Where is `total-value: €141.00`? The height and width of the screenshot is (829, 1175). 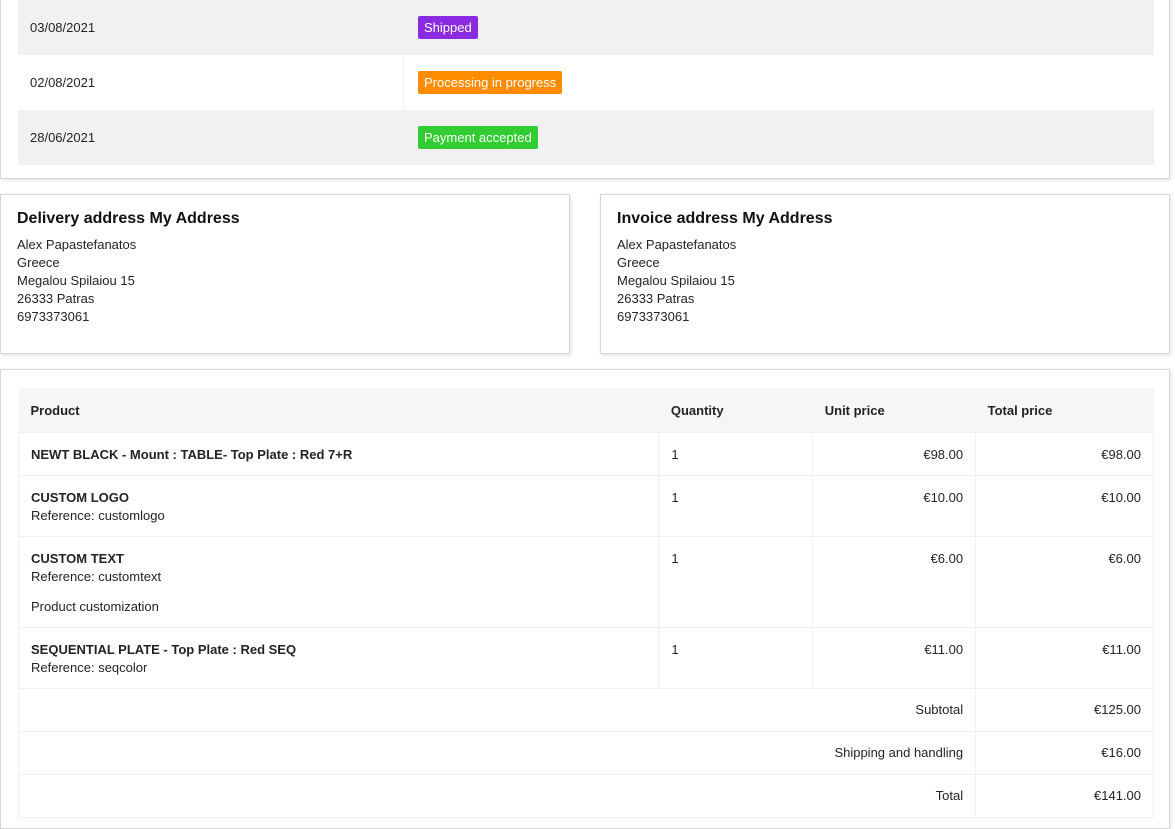
total-value: €141.00 is located at coordinates (1064, 796).